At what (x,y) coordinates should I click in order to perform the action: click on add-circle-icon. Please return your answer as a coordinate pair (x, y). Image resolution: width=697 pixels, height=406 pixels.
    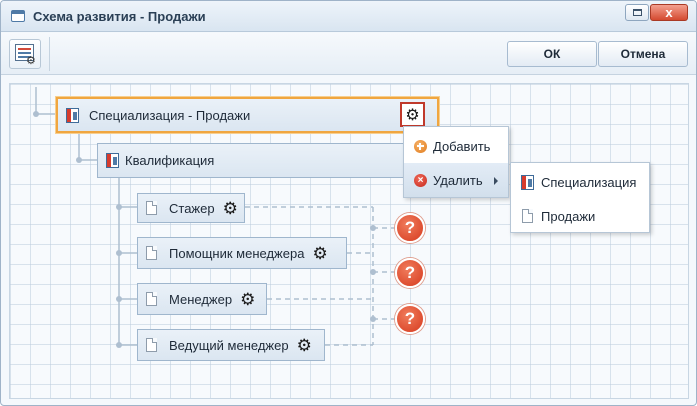
    Looking at the image, I should click on (420, 146).